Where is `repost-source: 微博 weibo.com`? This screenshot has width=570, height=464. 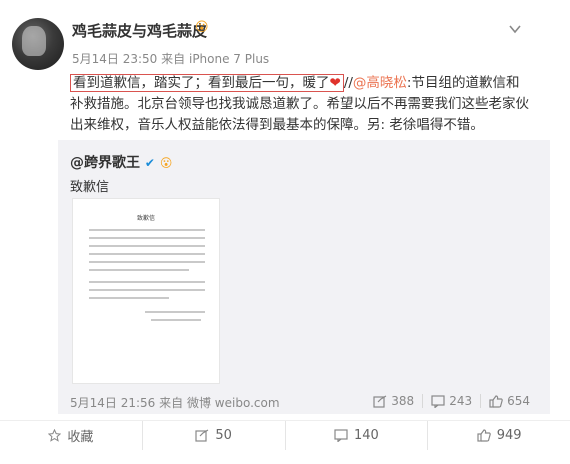
repost-source: 微博 weibo.com is located at coordinates (233, 403).